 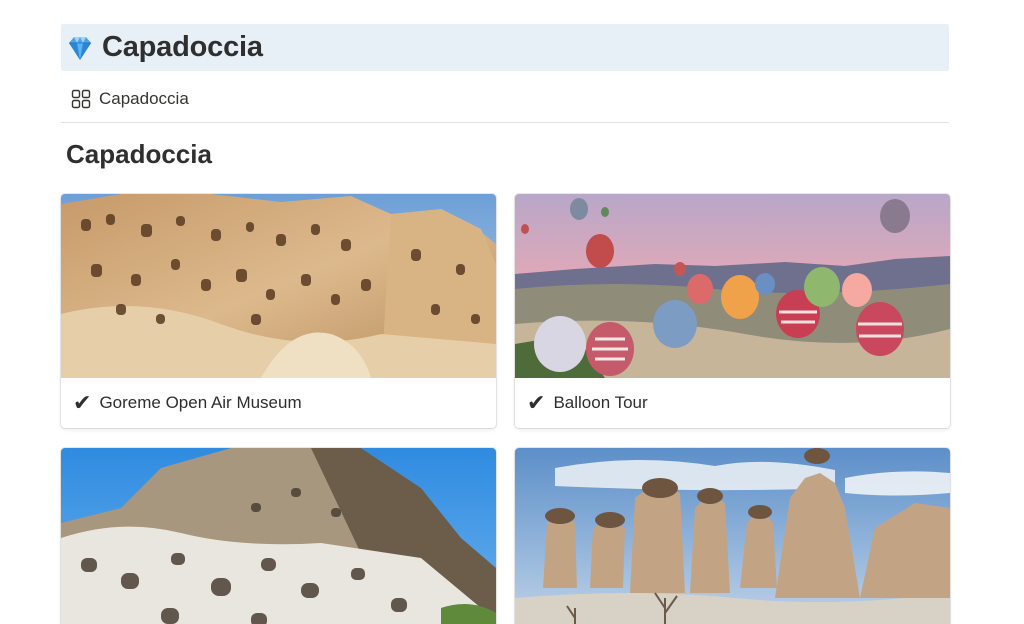 What do you see at coordinates (200, 402) in the screenshot?
I see `card-title: Goreme Open Air Museum` at bounding box center [200, 402].